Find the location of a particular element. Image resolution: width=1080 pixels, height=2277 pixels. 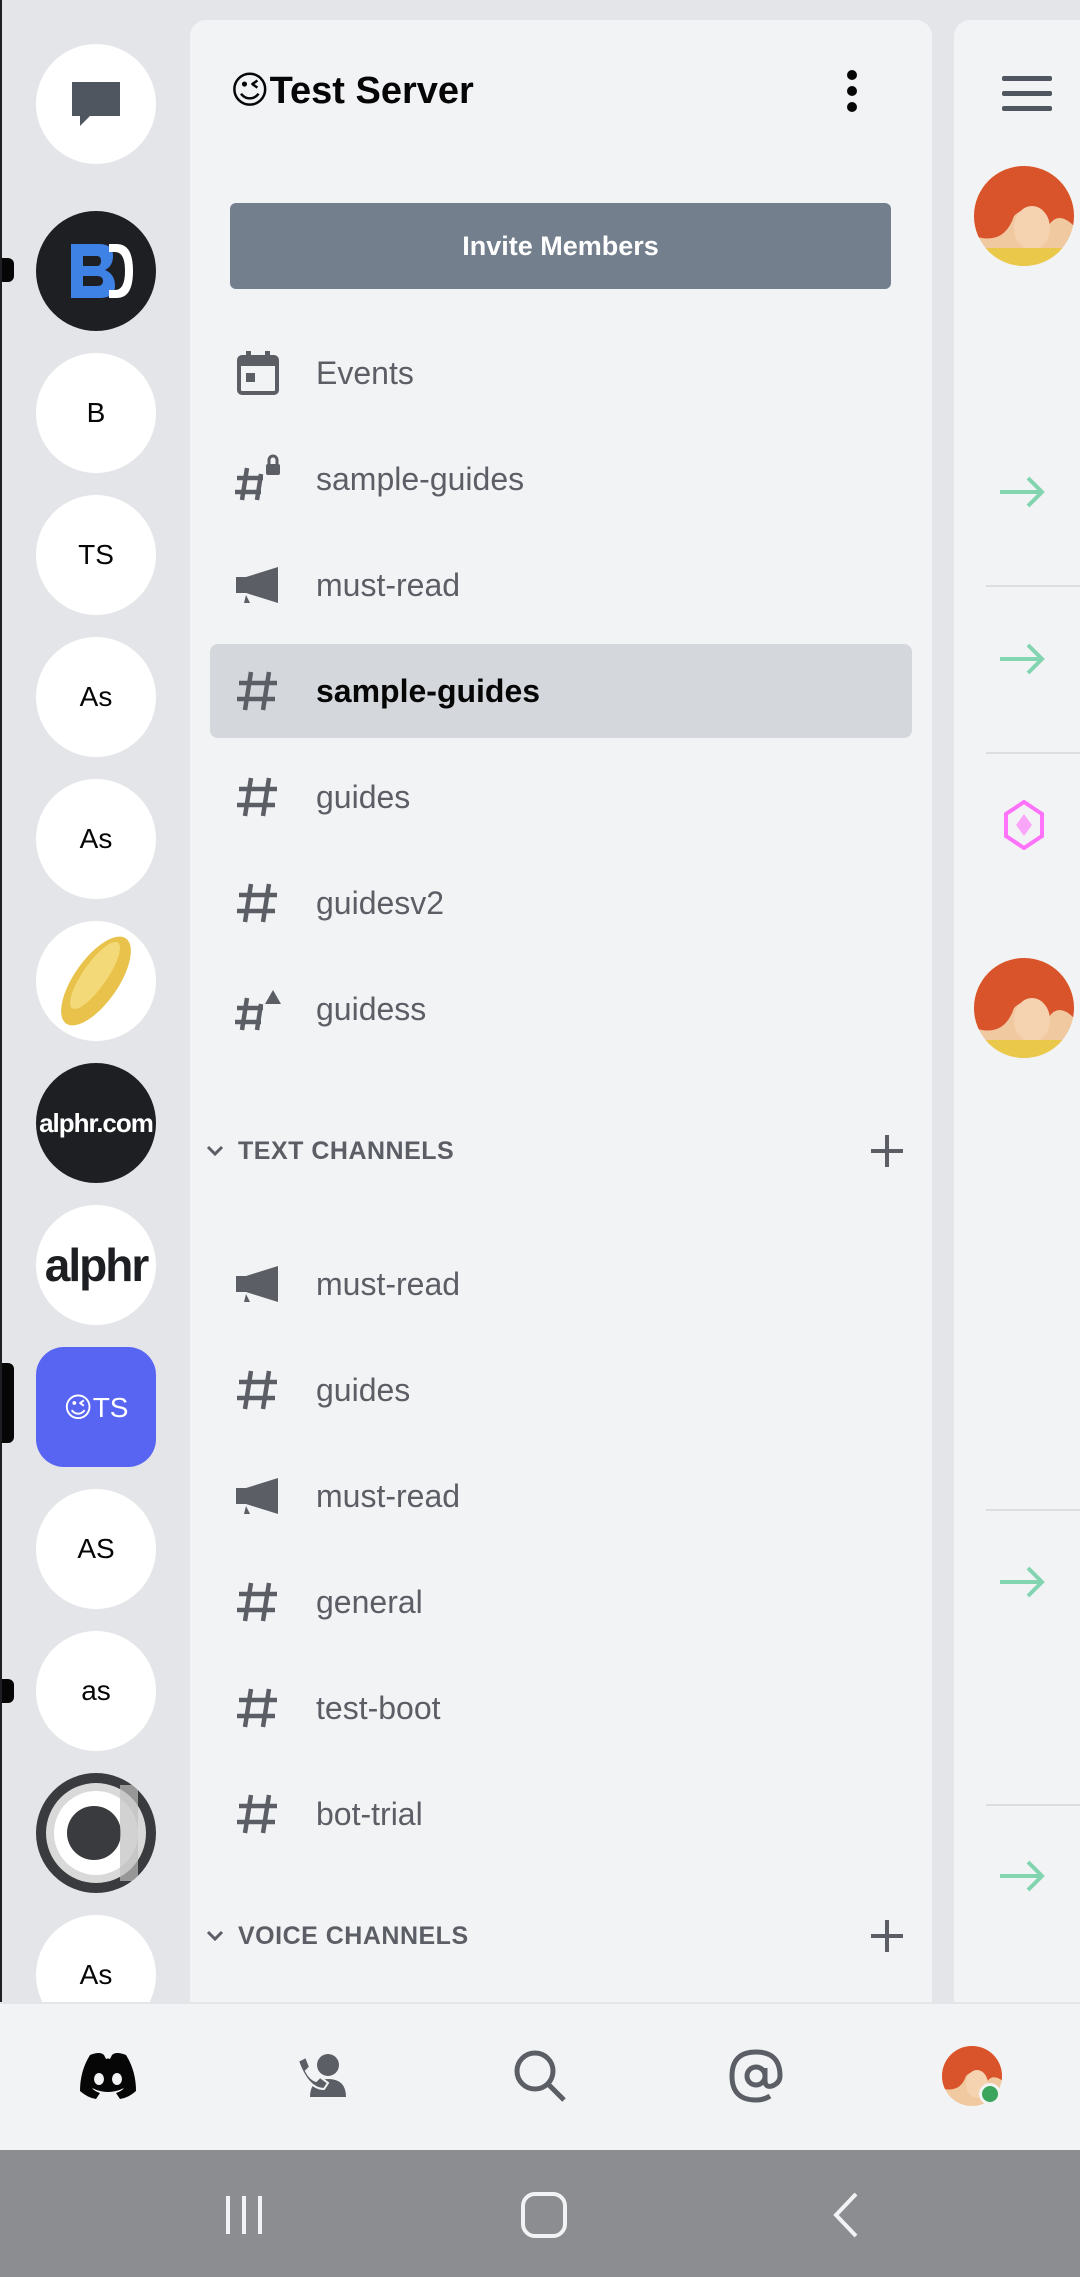

channel-label: guidess is located at coordinates (371, 1008).